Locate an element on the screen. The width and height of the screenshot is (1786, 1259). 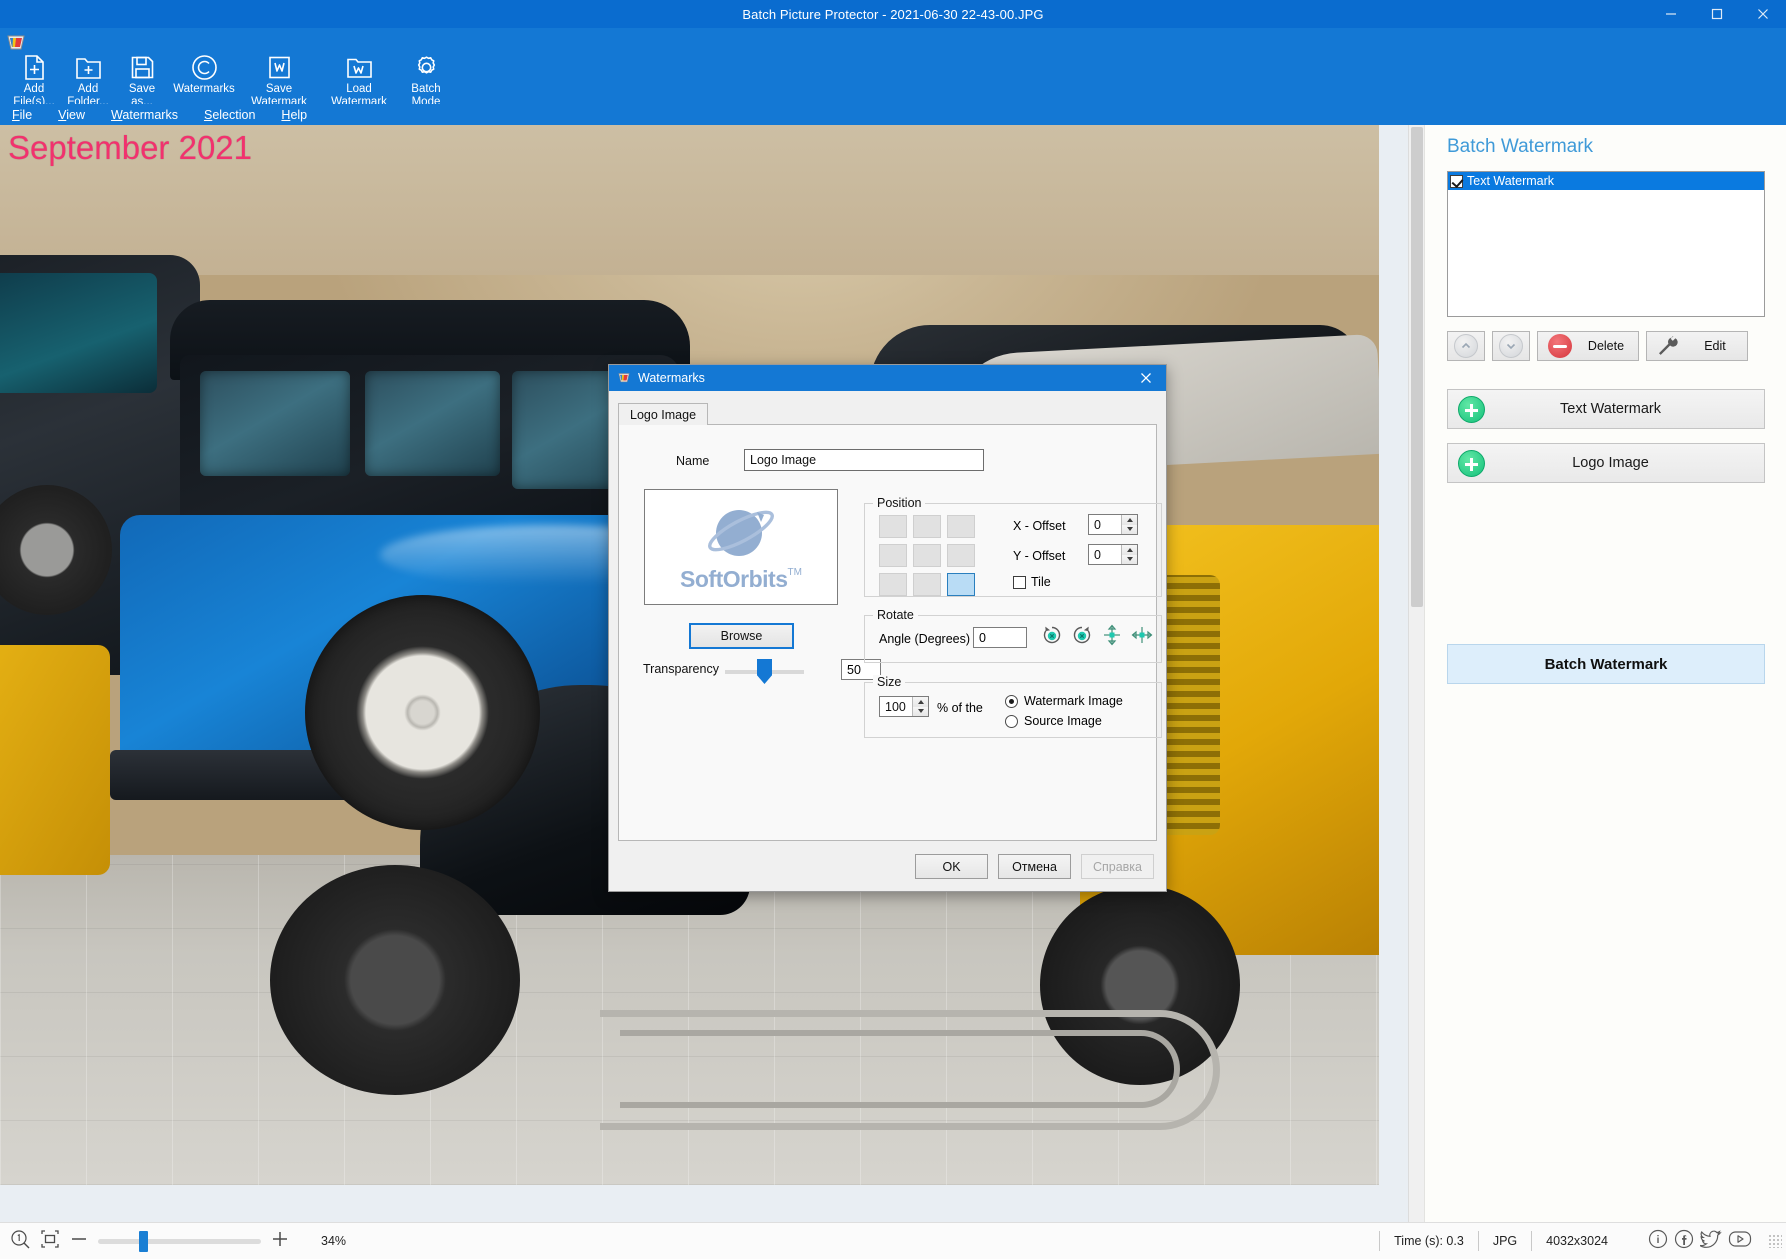
position-grid is located at coordinates (927, 555).